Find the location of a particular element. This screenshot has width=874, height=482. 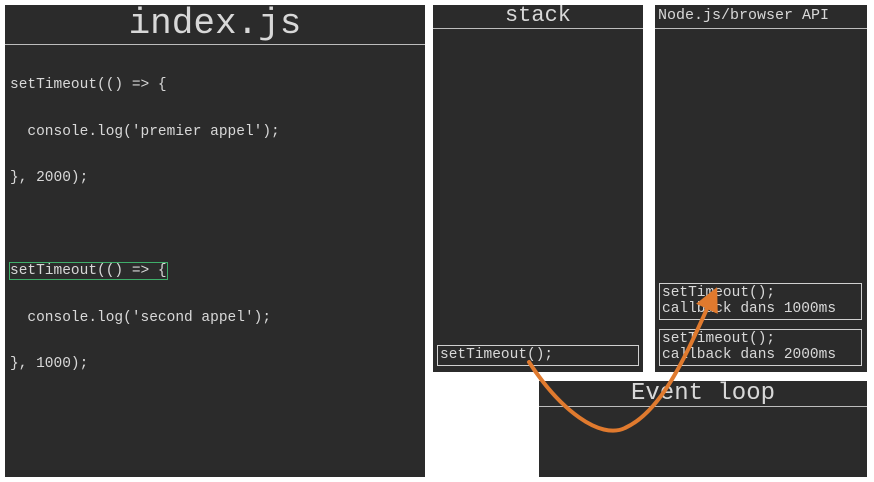

stack-frame: setTimeout(); is located at coordinates (538, 355).